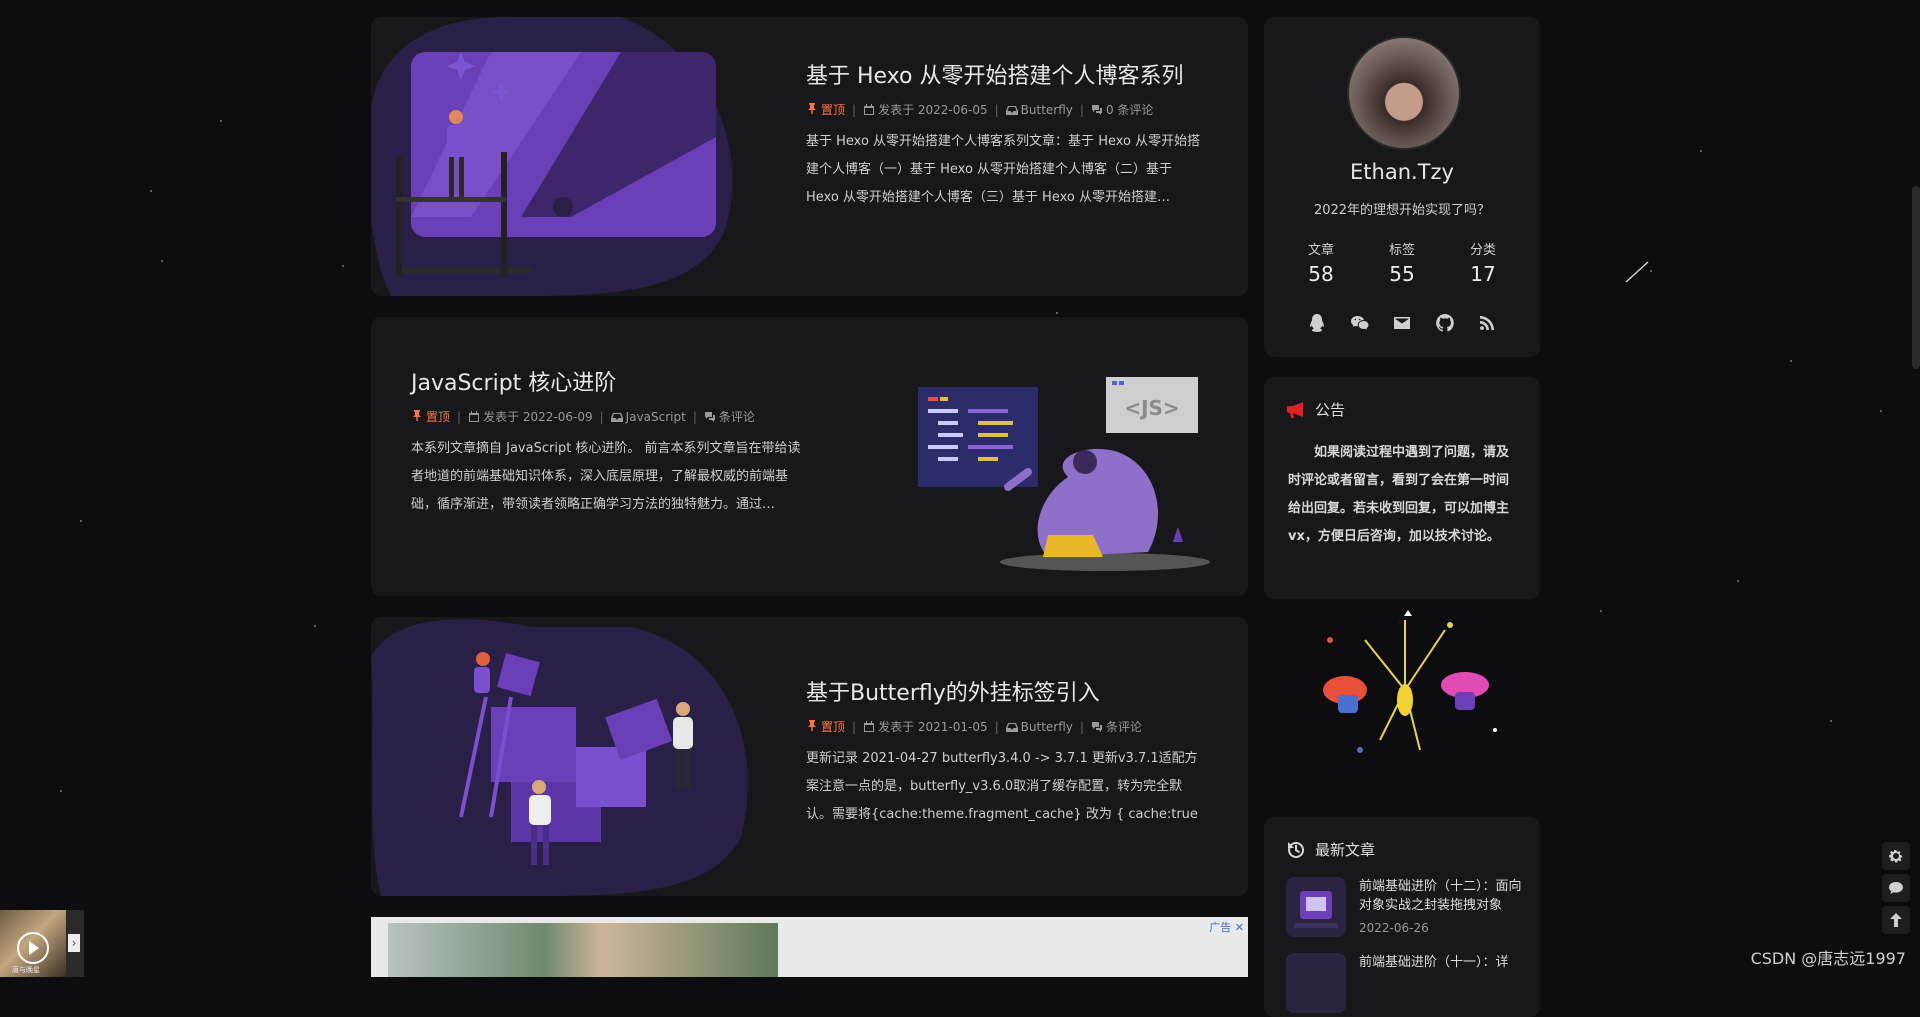 This screenshot has height=1017, width=1920. I want to click on csdn-watermark: CSDN @唐志远1997, so click(1828, 958).